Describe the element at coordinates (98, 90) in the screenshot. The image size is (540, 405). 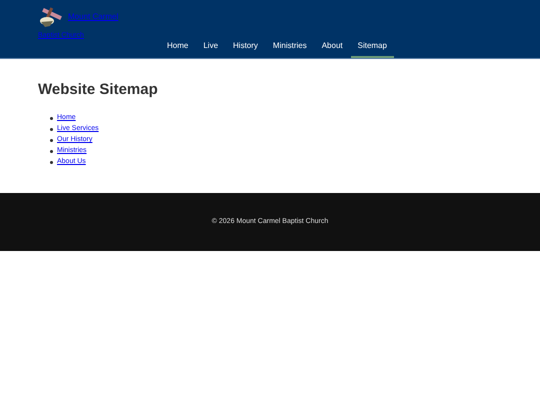
I see `page-title: Website Sitemap` at that location.